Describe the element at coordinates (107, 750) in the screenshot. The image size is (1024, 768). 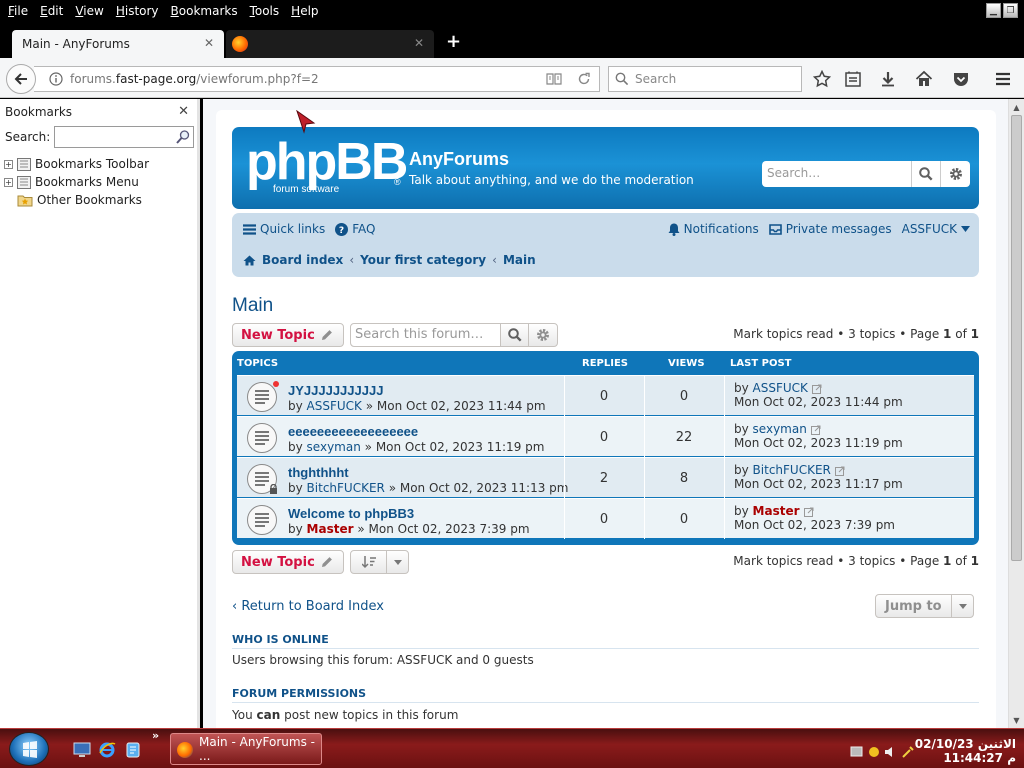
I see `ie-icon` at that location.